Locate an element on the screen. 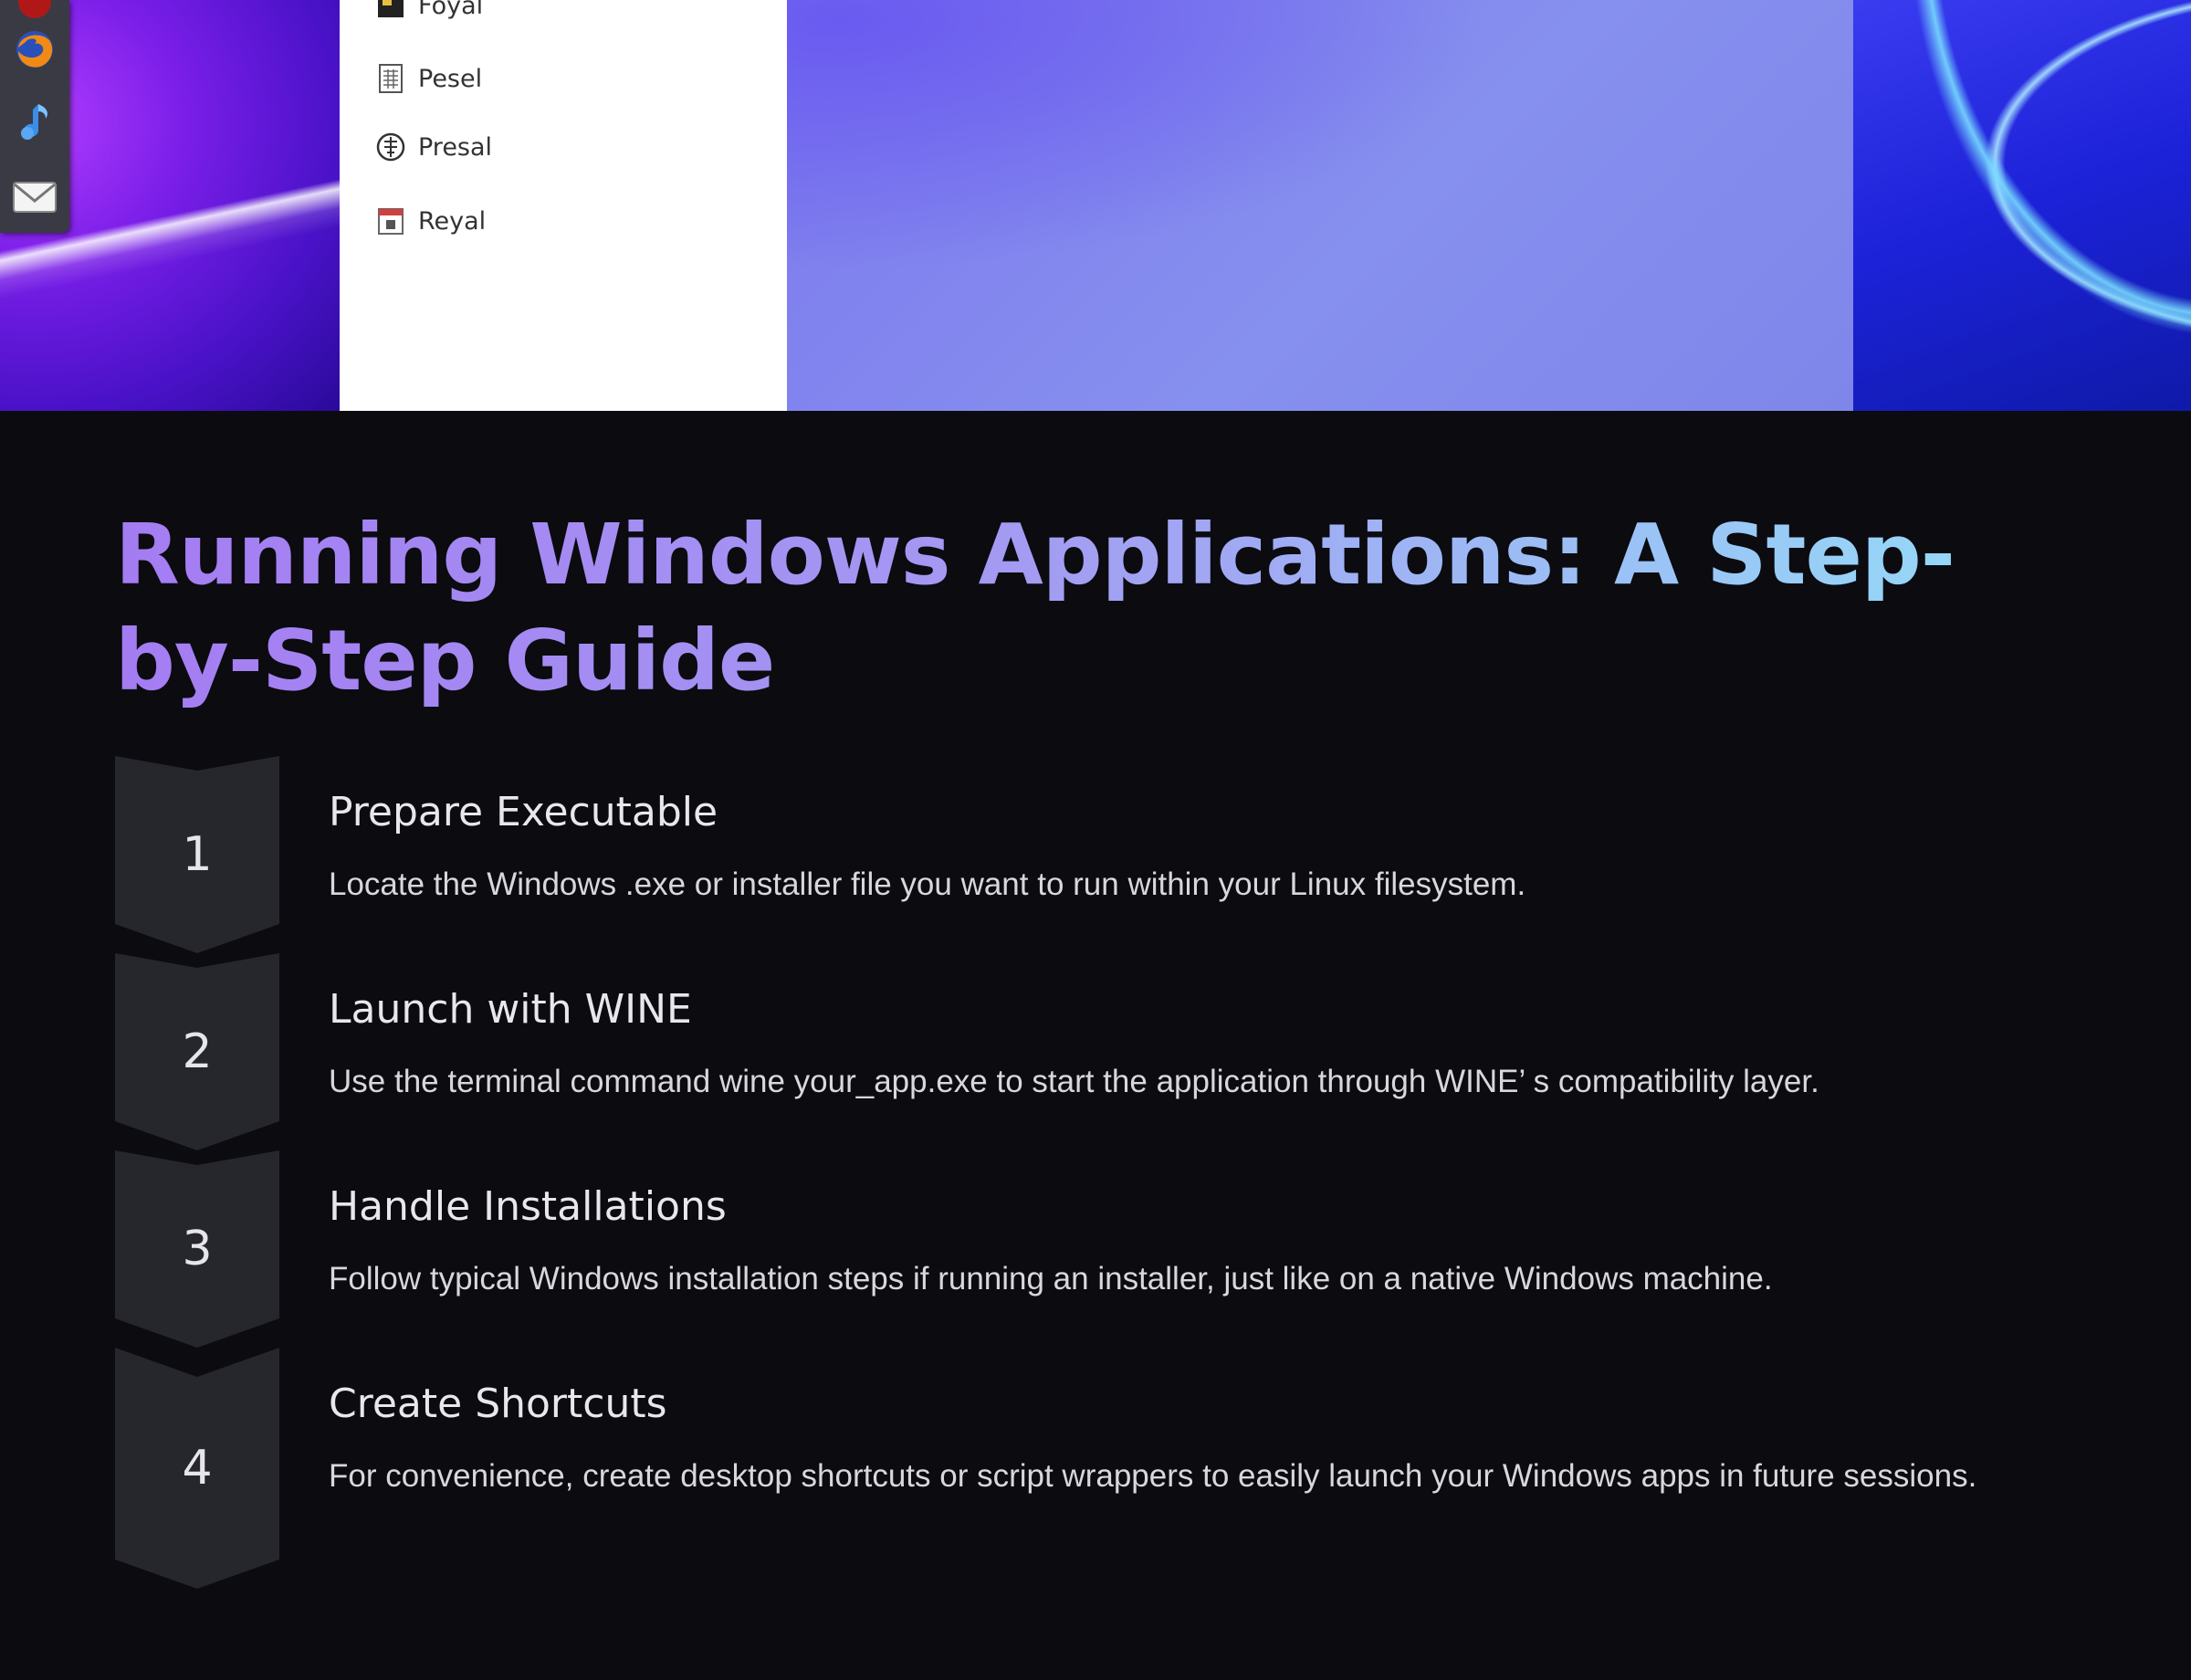 The height and width of the screenshot is (1680, 2191). mail-icon is located at coordinates (34, 197).